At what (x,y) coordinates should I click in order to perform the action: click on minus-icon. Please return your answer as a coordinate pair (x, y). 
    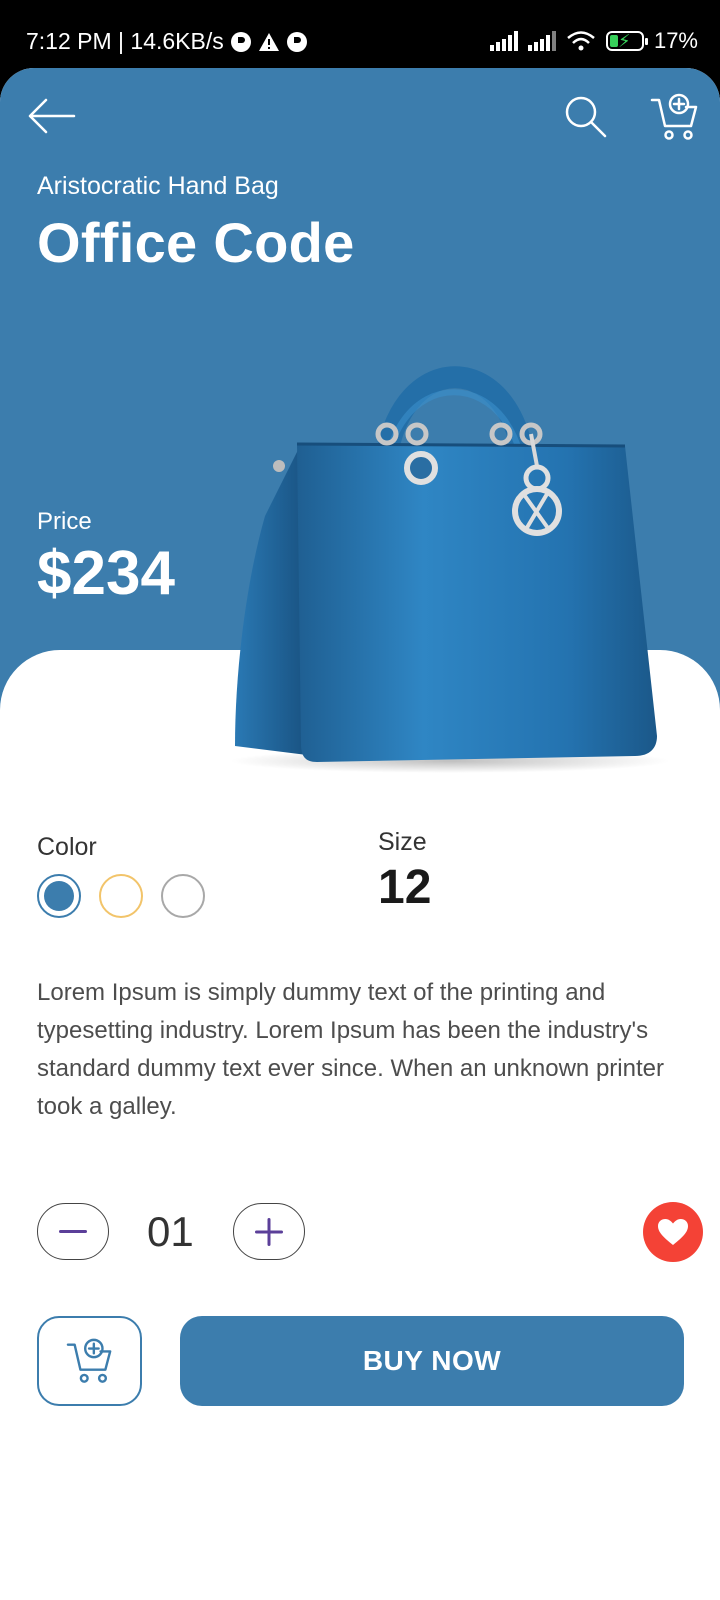
    Looking at the image, I should click on (73, 1231).